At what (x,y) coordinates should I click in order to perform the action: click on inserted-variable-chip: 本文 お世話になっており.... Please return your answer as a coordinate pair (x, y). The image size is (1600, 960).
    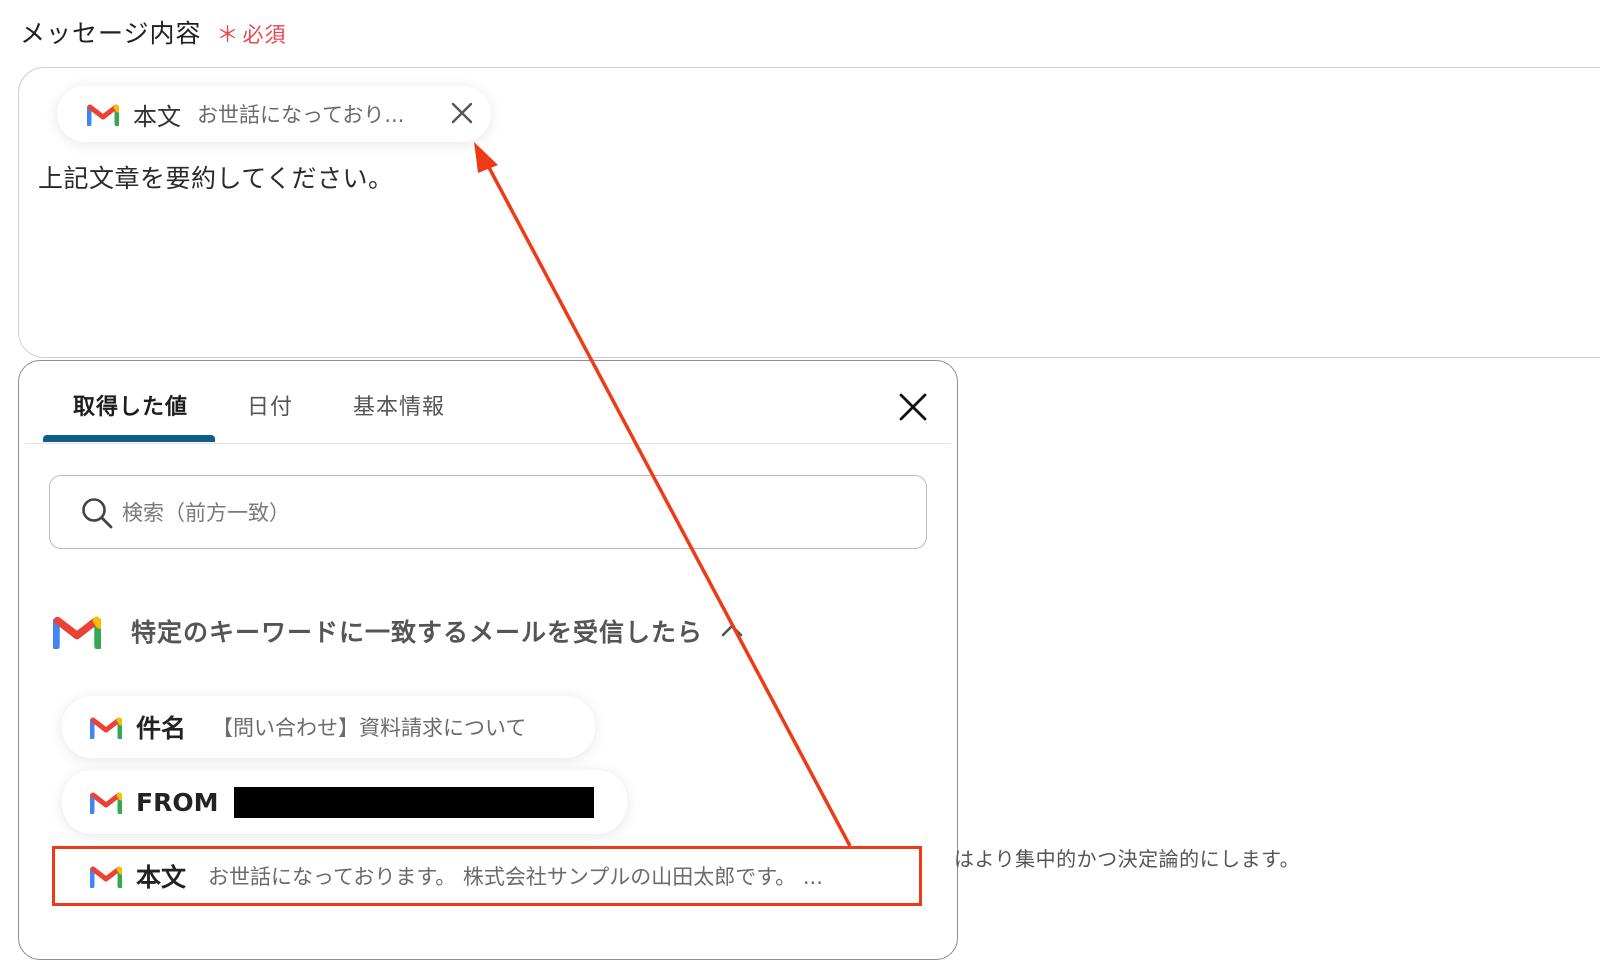
    Looking at the image, I should click on (274, 114).